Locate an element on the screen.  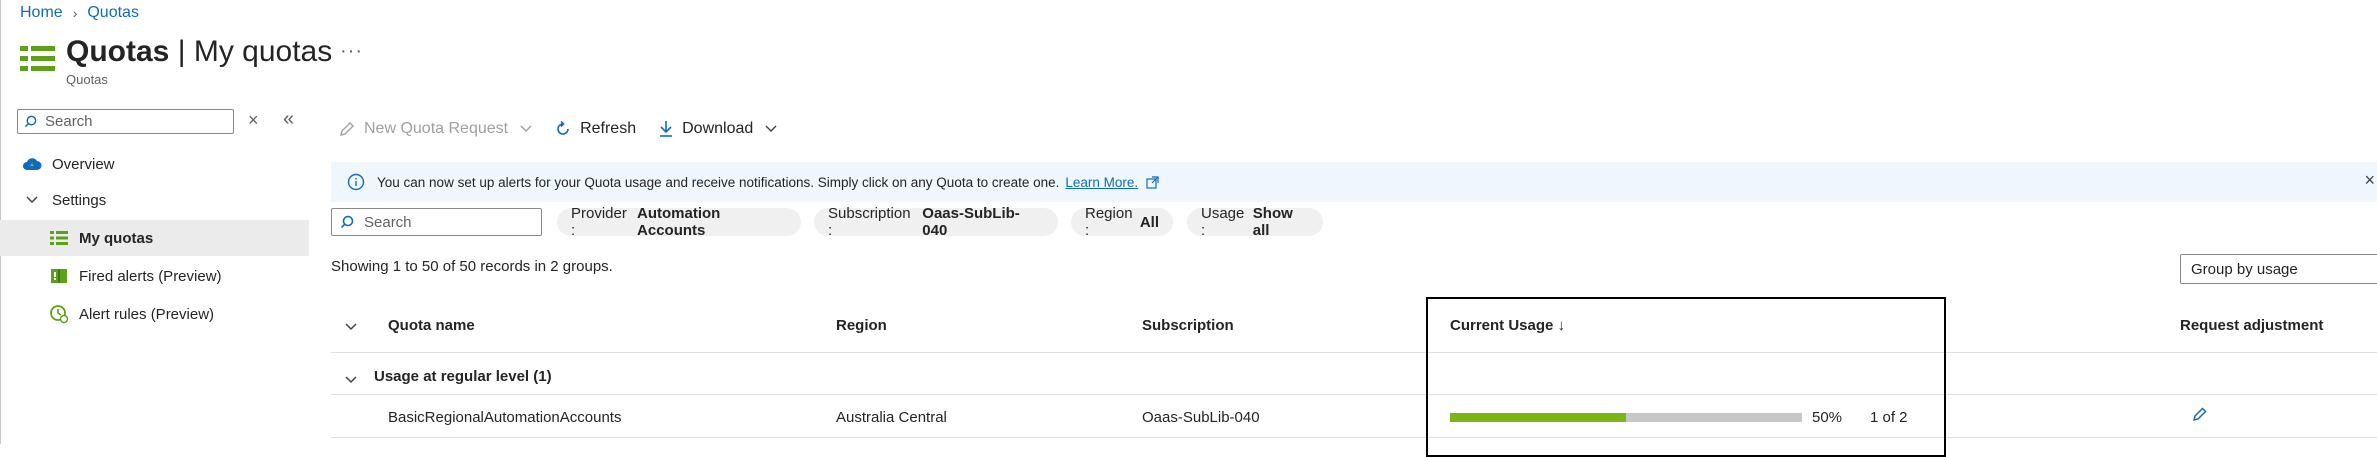
edit-pencil-icon is located at coordinates (2200, 416).